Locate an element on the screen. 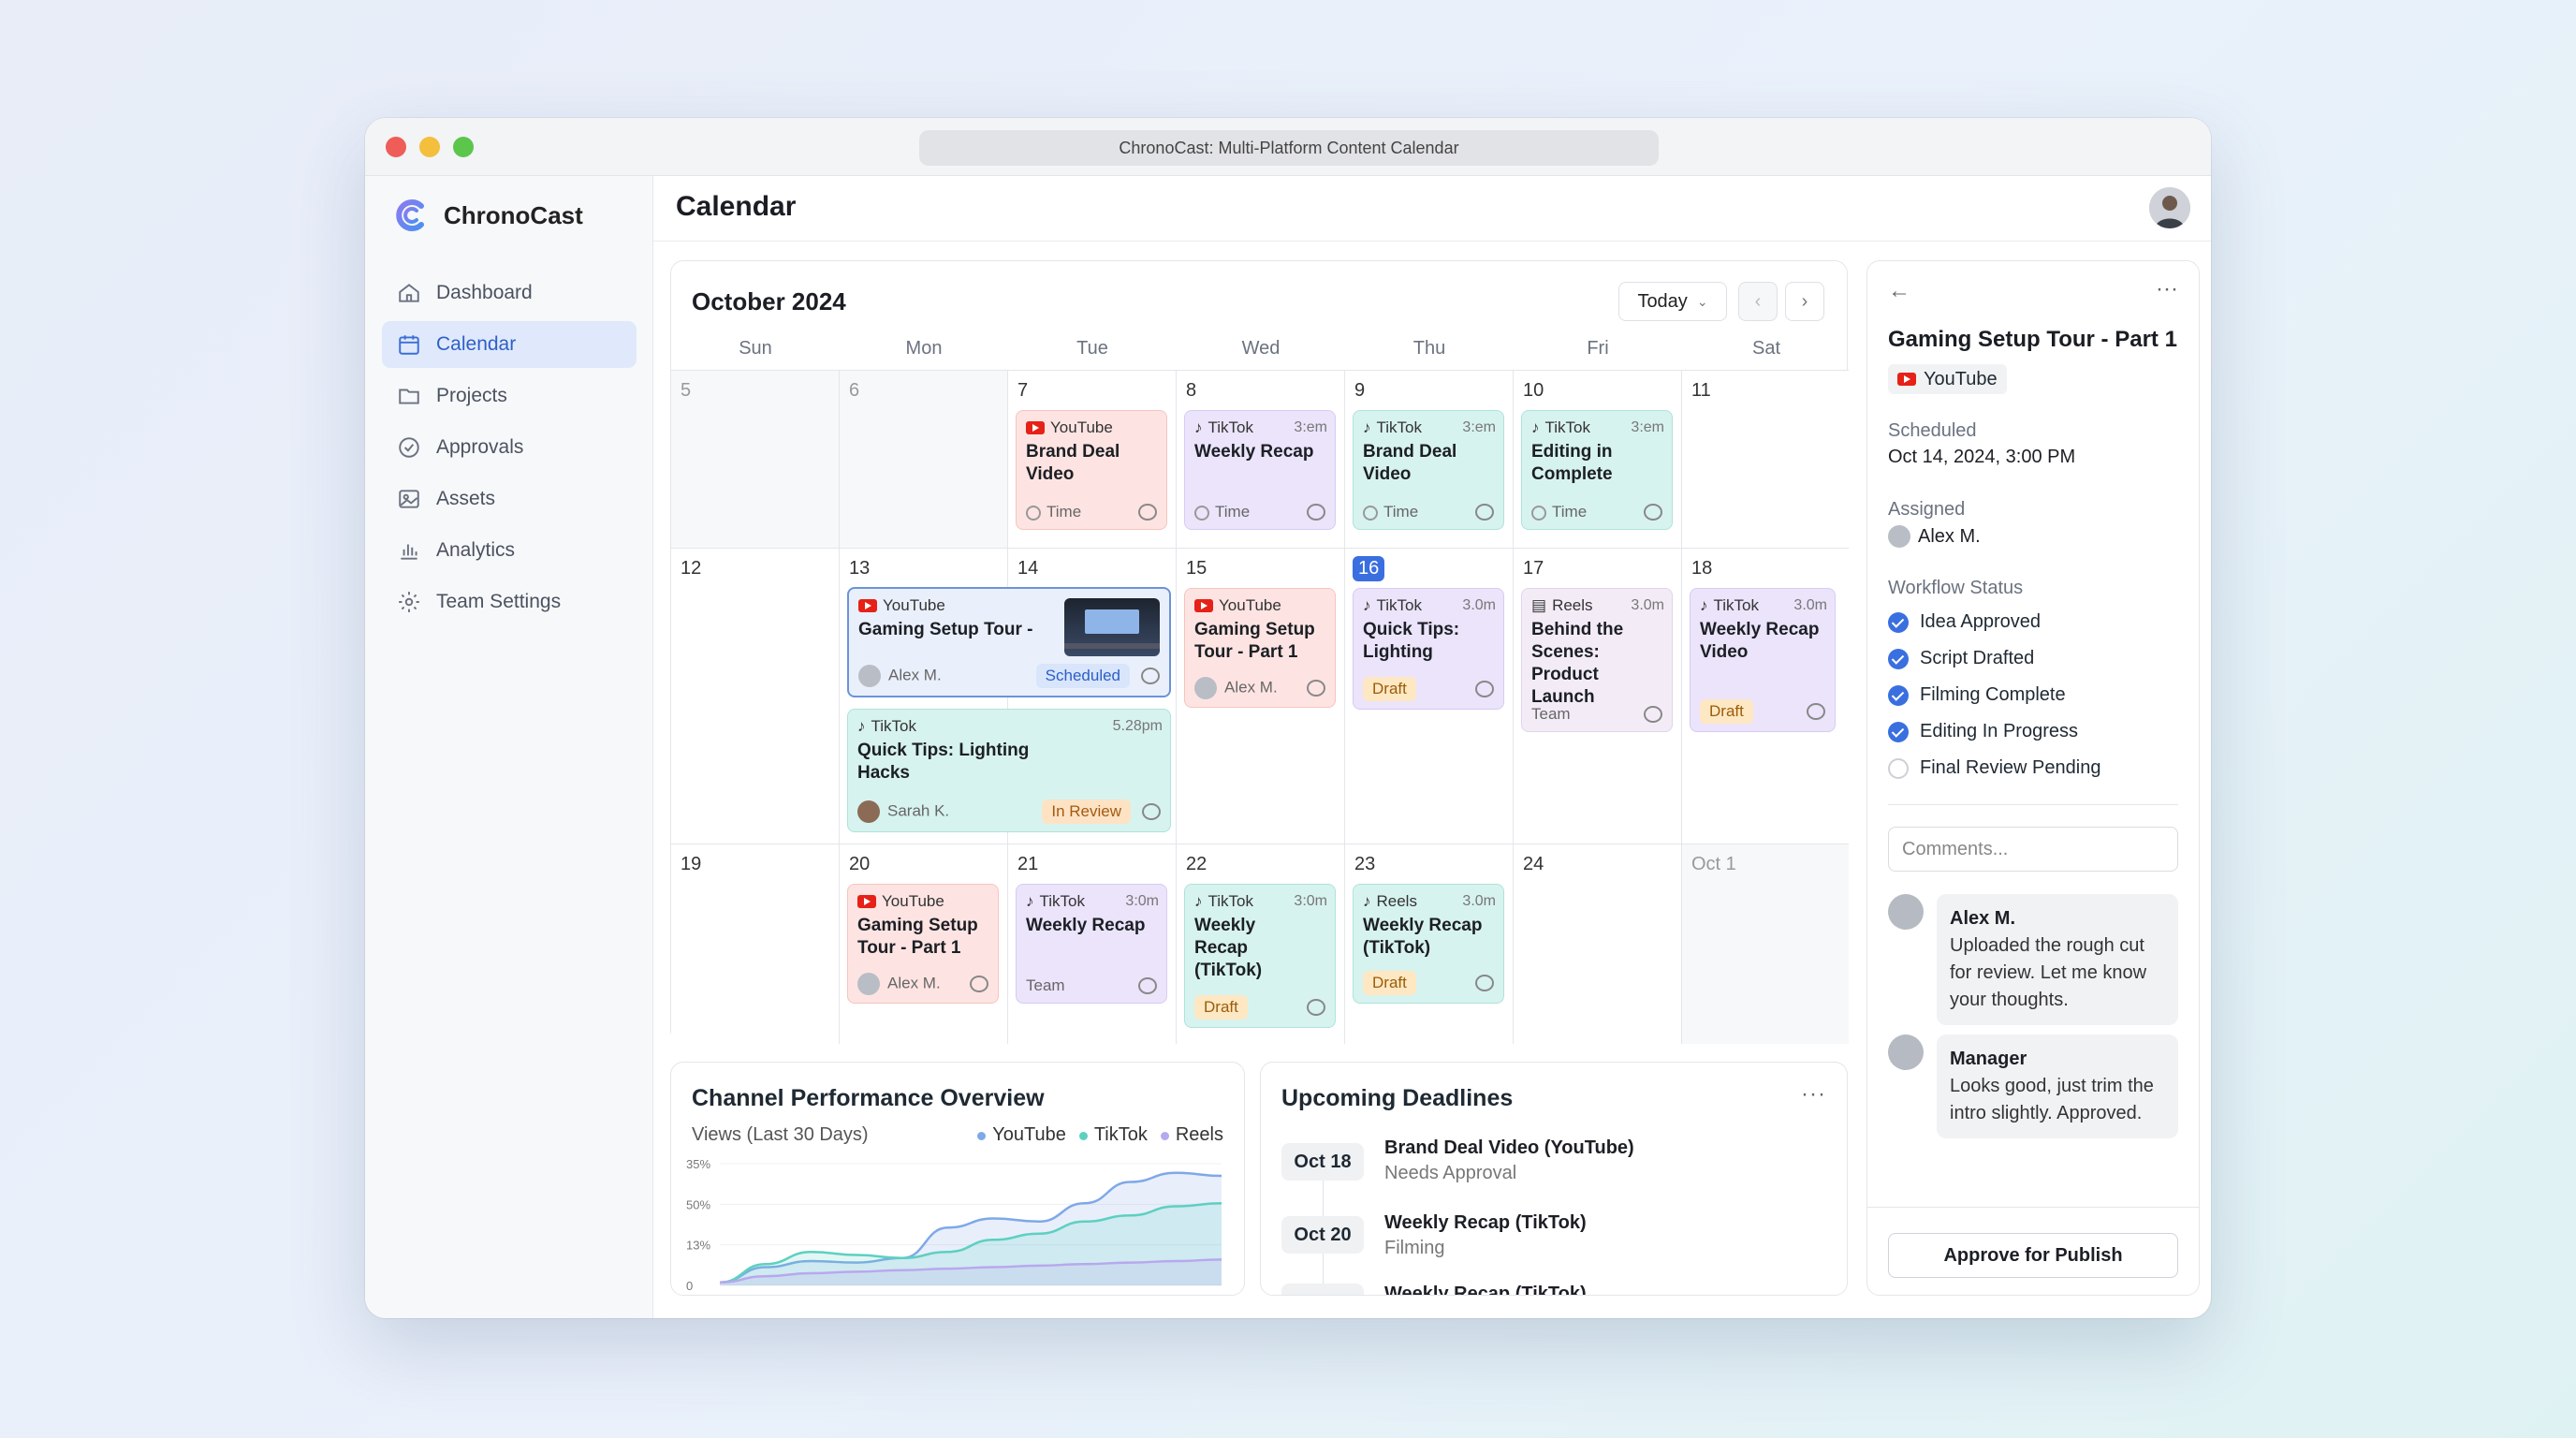 Image resolution: width=2576 pixels, height=1438 pixels. event-card: ♪ TikTok 3.0m Quick Tips: Lighting Draft is located at coordinates (1428, 649).